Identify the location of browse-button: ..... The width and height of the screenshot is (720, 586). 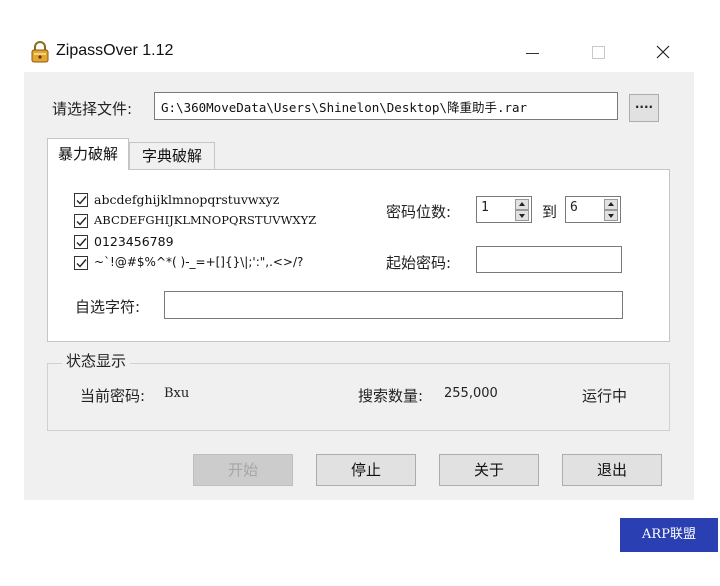
(644, 108).